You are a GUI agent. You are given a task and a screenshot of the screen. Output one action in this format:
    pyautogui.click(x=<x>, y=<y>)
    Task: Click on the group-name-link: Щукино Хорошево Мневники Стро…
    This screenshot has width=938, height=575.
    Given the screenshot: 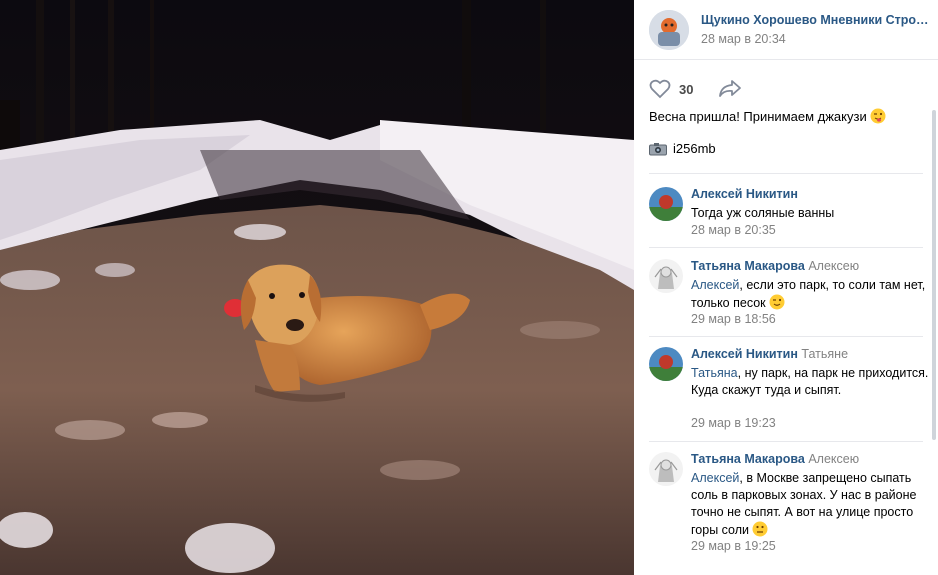 What is the action you would take?
    pyautogui.click(x=815, y=20)
    